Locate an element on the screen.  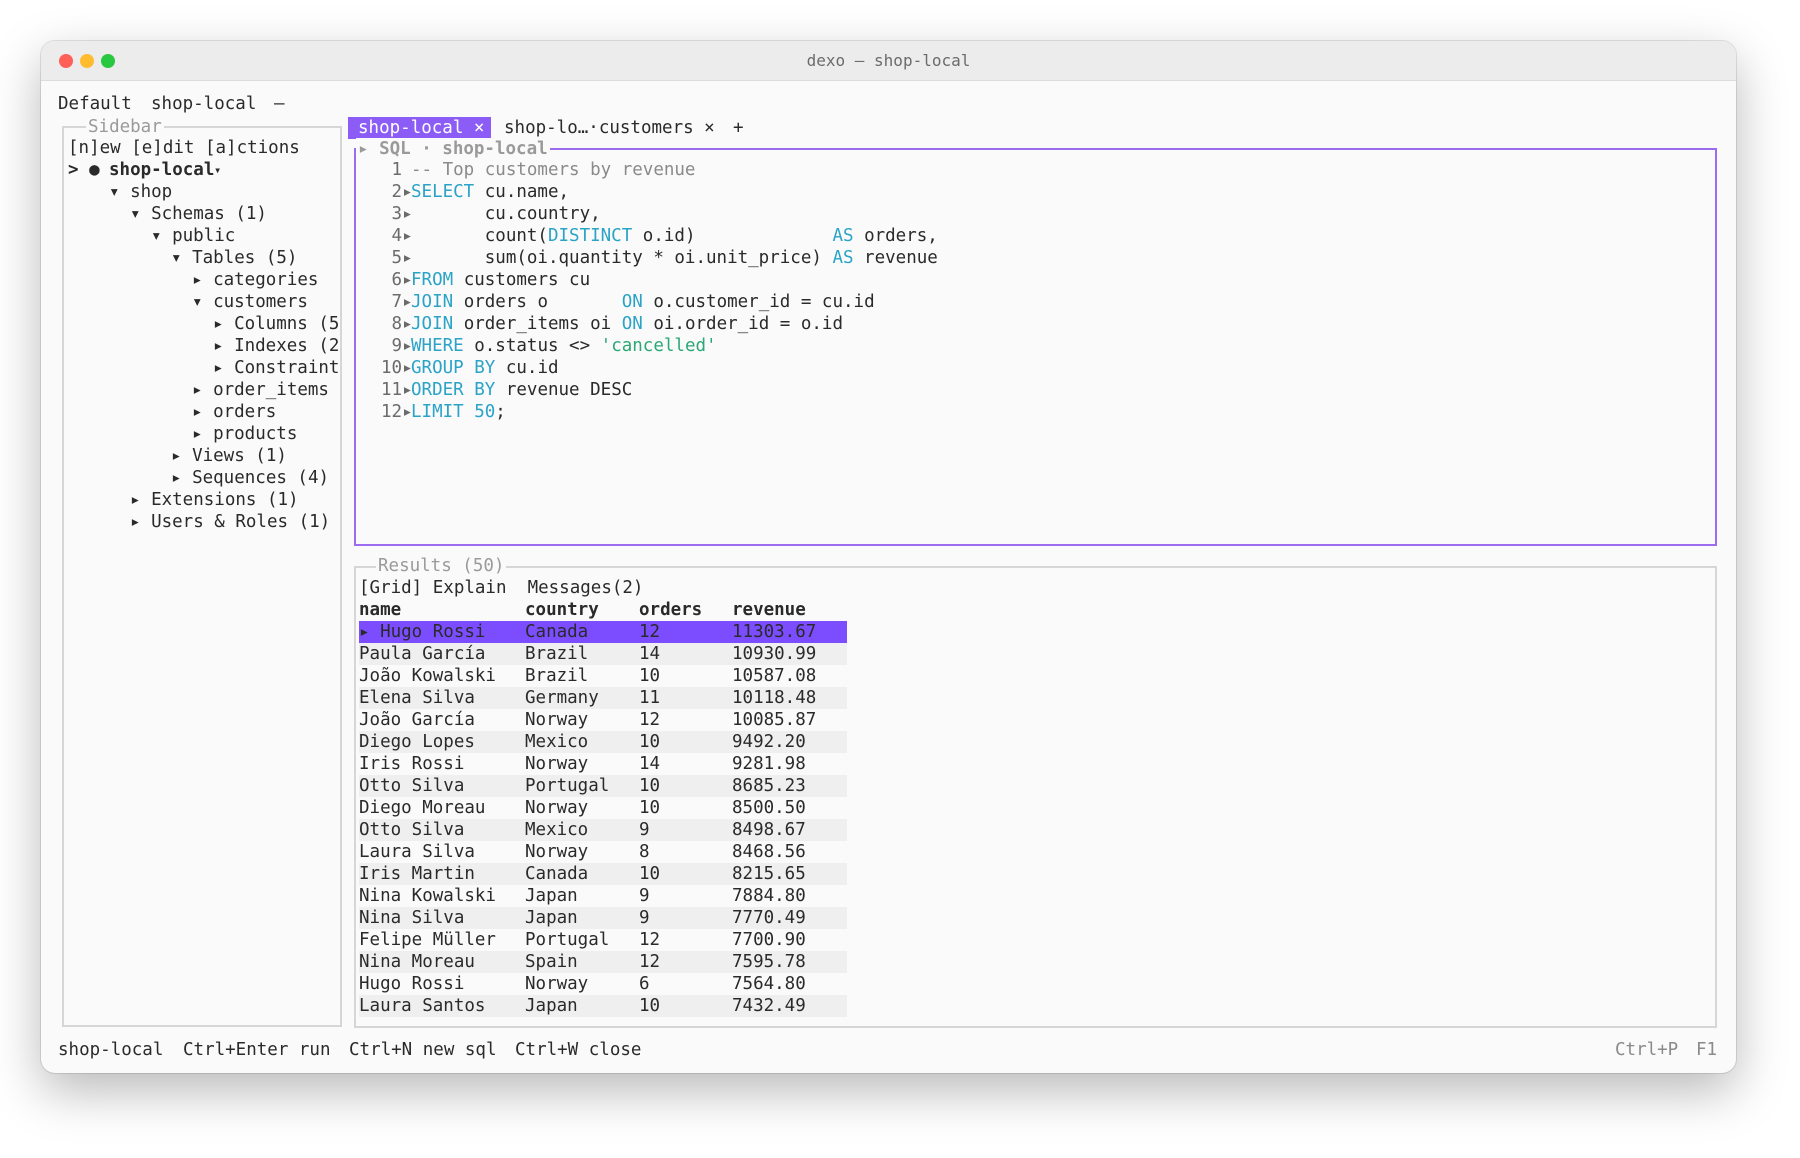
sql-number: 50 is located at coordinates (479, 412).